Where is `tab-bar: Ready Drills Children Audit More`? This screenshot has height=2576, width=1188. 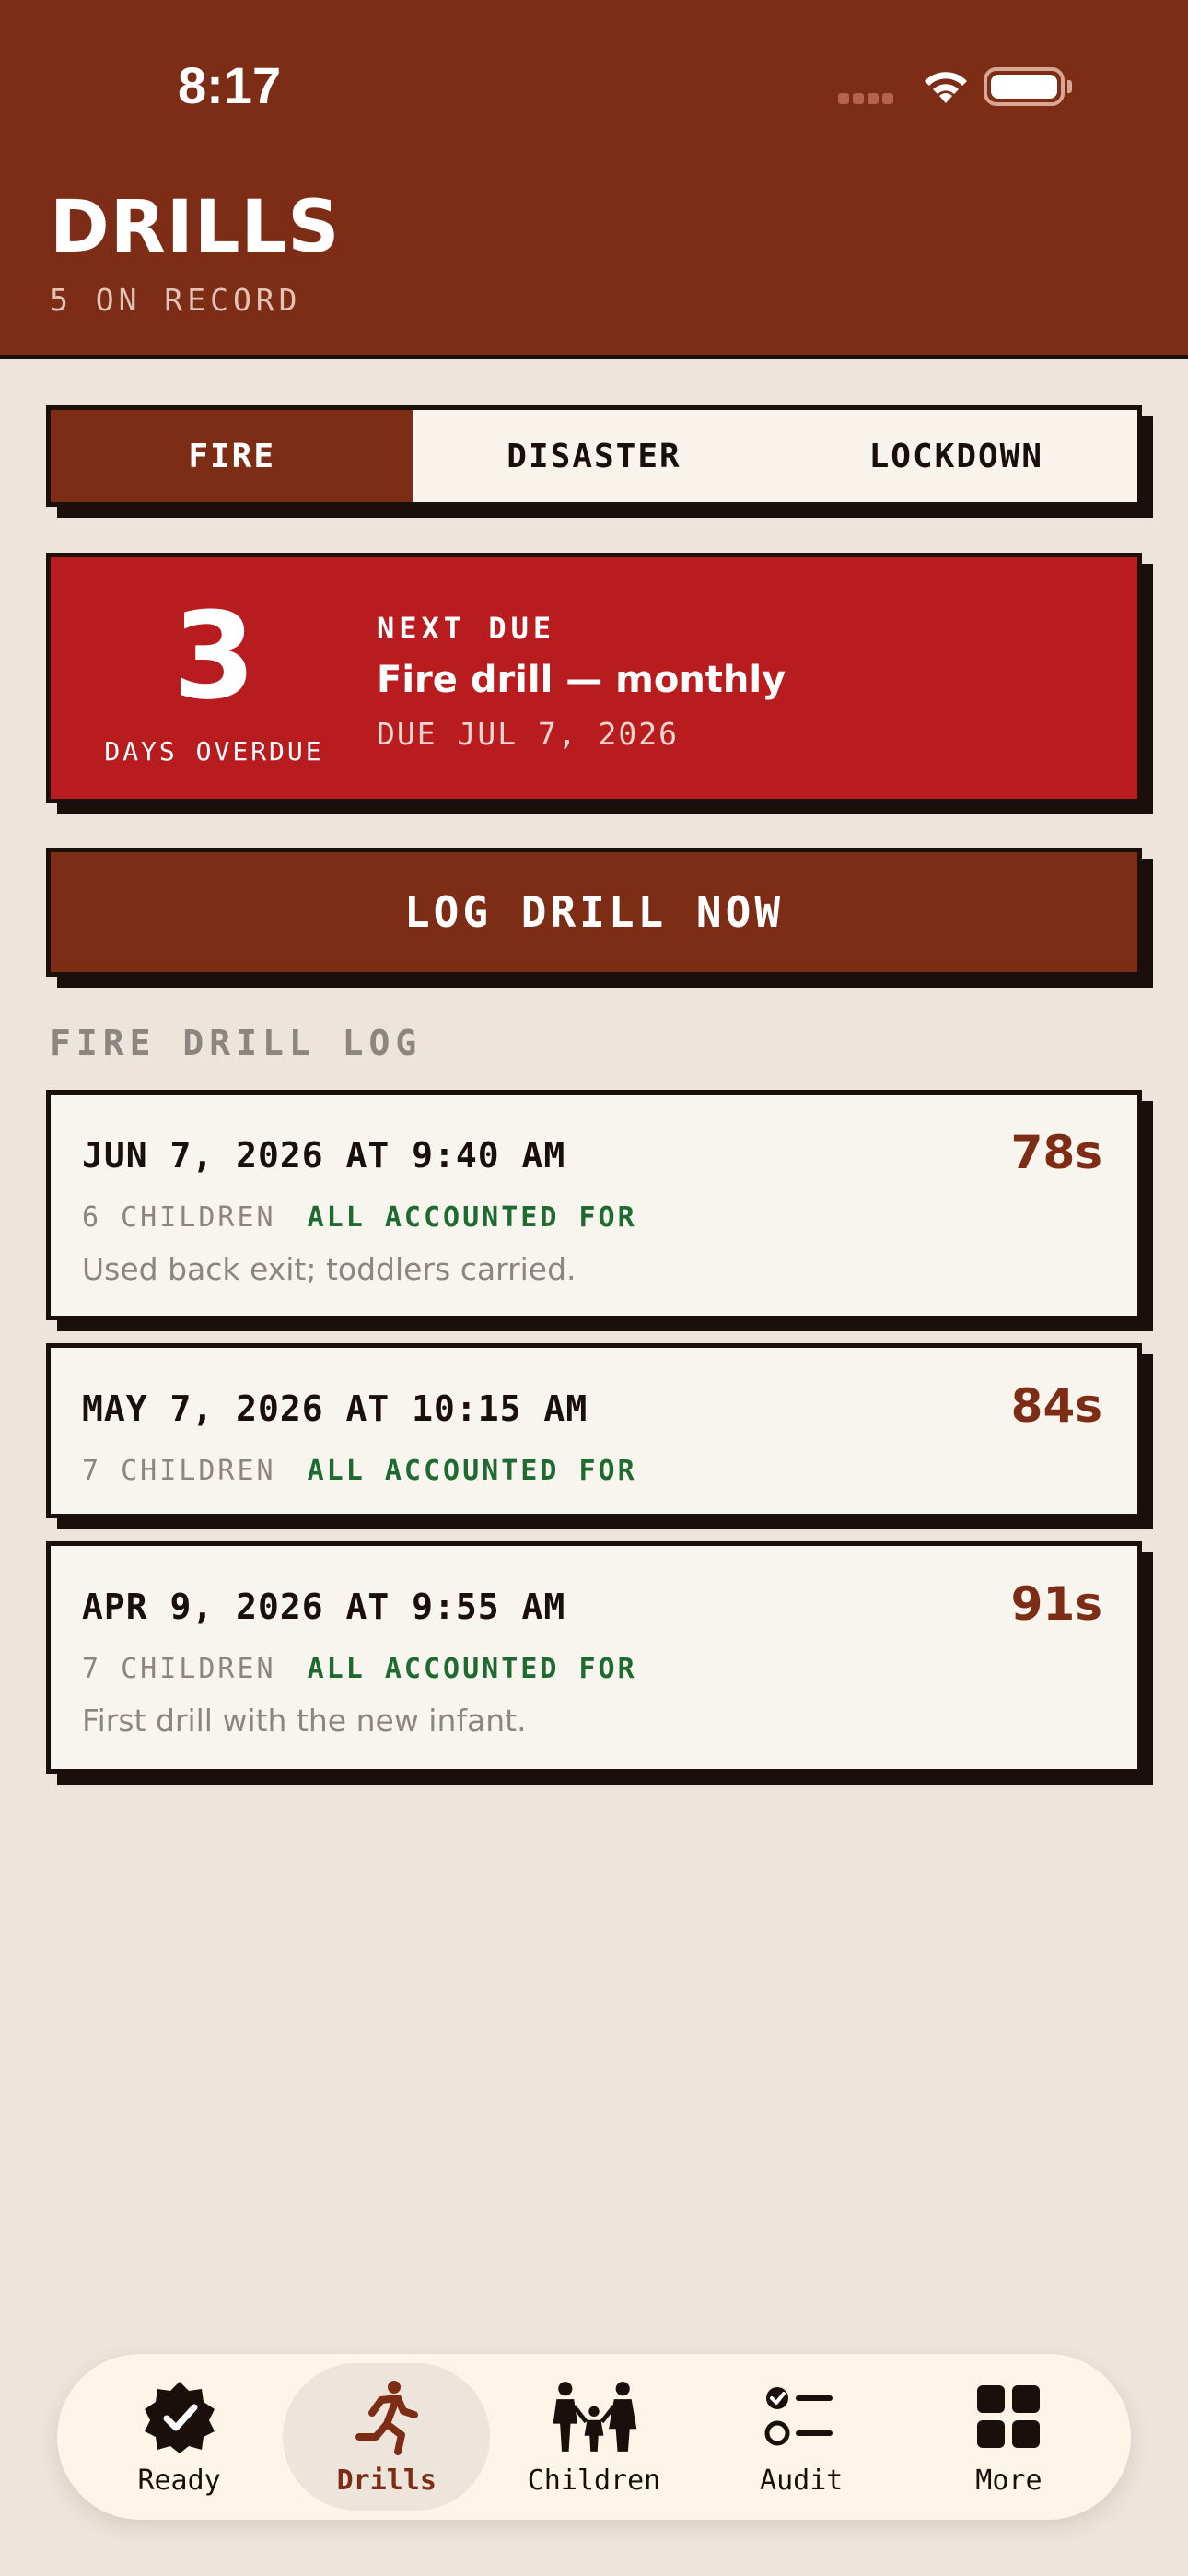 tab-bar: Ready Drills Children Audit More is located at coordinates (594, 2437).